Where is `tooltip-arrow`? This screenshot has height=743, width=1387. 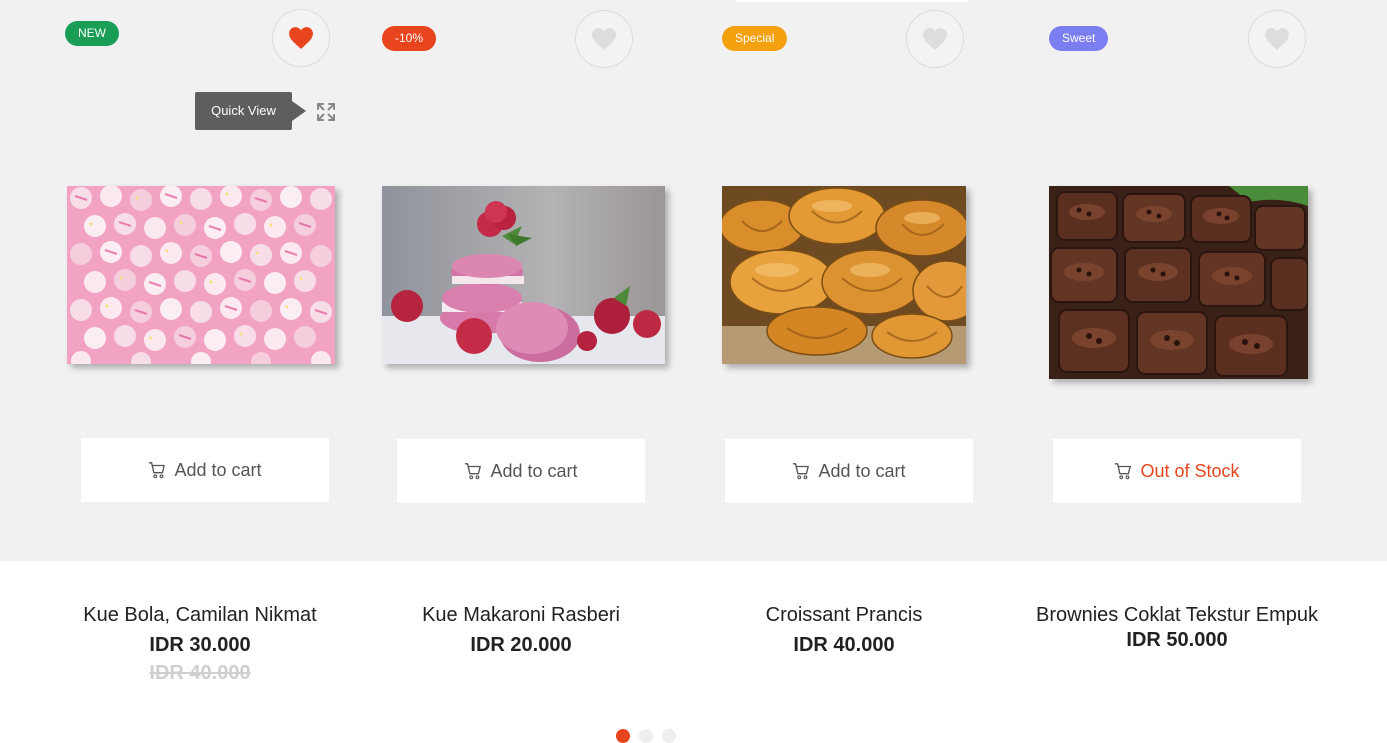 tooltip-arrow is located at coordinates (299, 111).